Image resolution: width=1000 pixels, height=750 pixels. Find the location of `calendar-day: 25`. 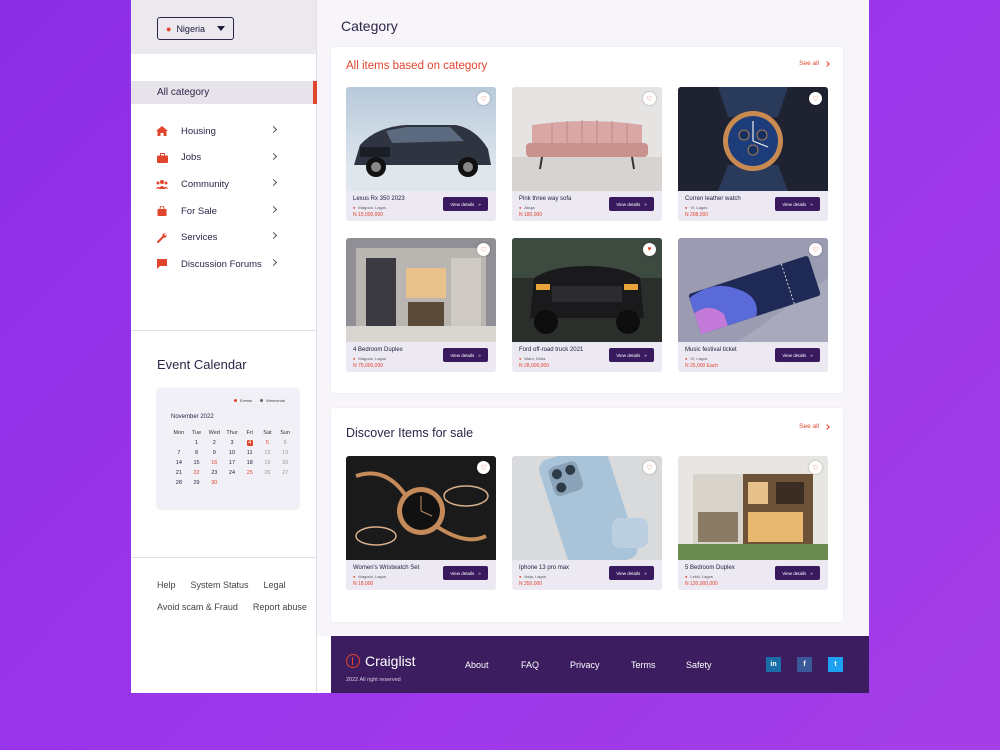

calendar-day: 25 is located at coordinates (250, 473).